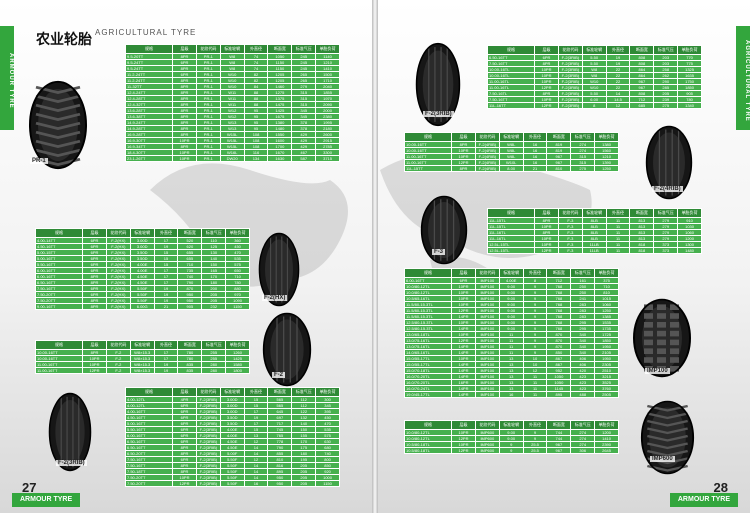 The height and width of the screenshot is (513, 750). What do you see at coordinates (535, 168) in the screenshot?
I see `table-cell: 21` at bounding box center [535, 168].